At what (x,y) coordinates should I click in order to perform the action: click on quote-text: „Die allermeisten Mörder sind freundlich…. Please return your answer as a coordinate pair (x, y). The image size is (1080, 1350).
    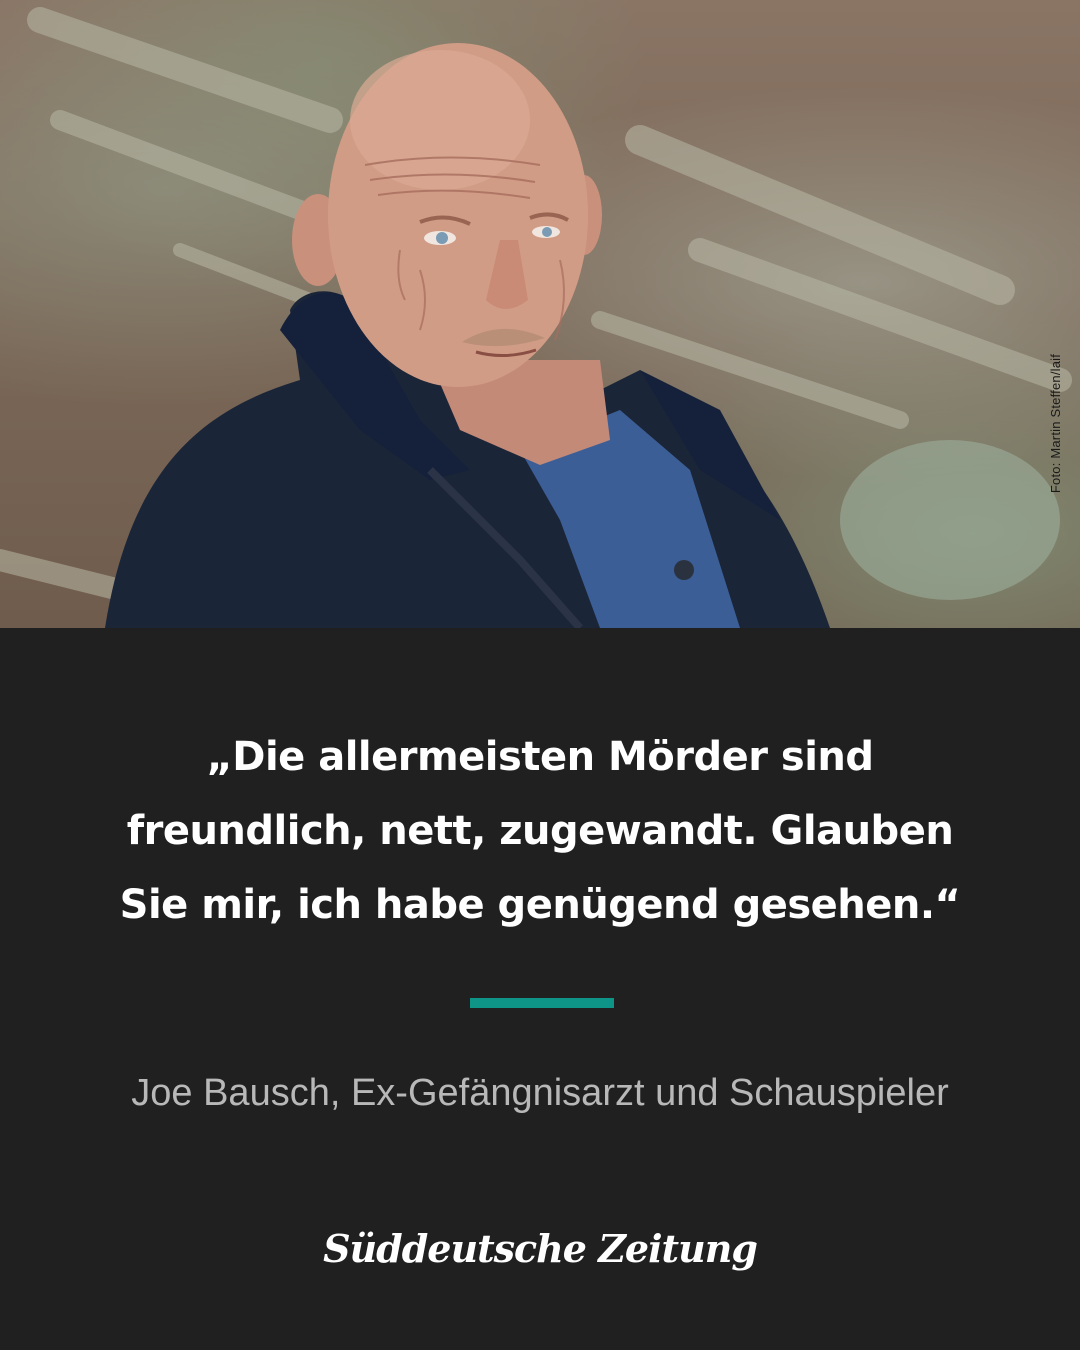
    Looking at the image, I should click on (540, 831).